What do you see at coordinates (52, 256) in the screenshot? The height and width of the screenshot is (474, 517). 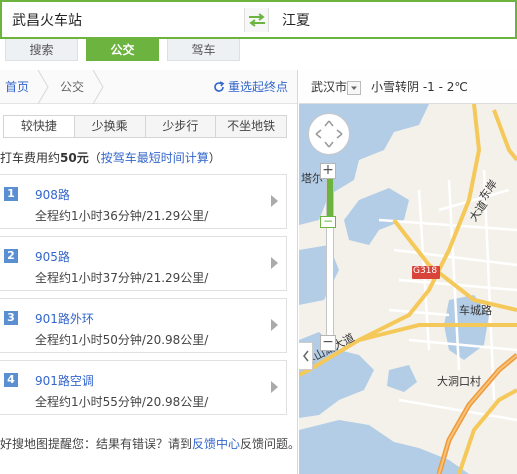 I see `route-name: 905路` at bounding box center [52, 256].